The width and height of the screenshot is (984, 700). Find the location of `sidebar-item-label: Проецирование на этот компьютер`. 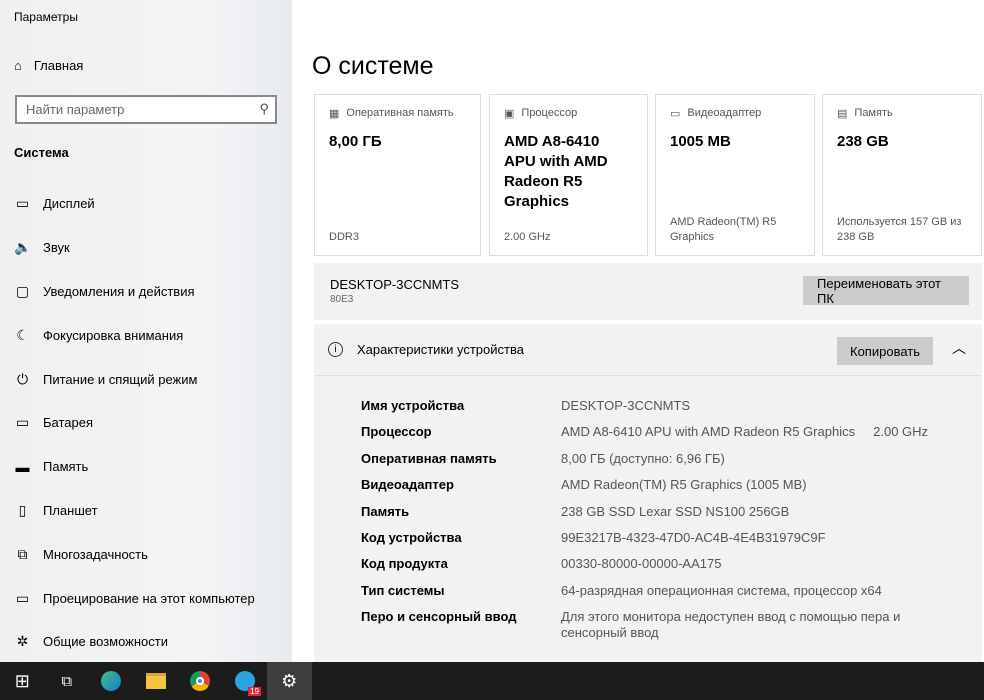

sidebar-item-label: Проецирование на этот компьютер is located at coordinates (149, 598).